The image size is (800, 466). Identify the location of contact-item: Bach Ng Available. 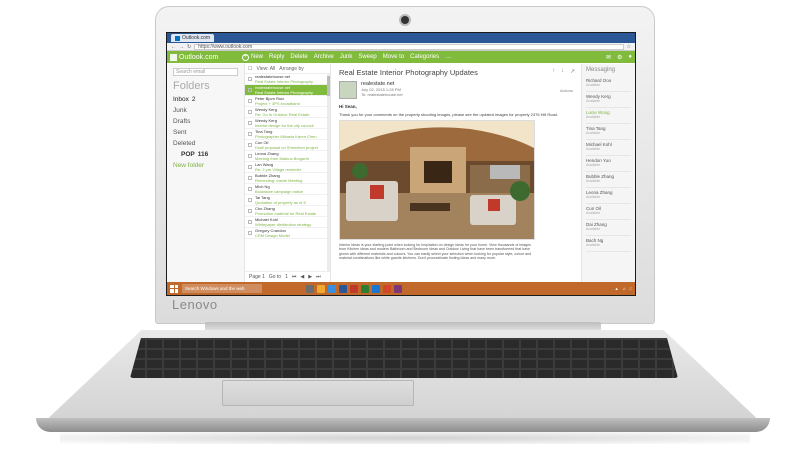
(608, 244).